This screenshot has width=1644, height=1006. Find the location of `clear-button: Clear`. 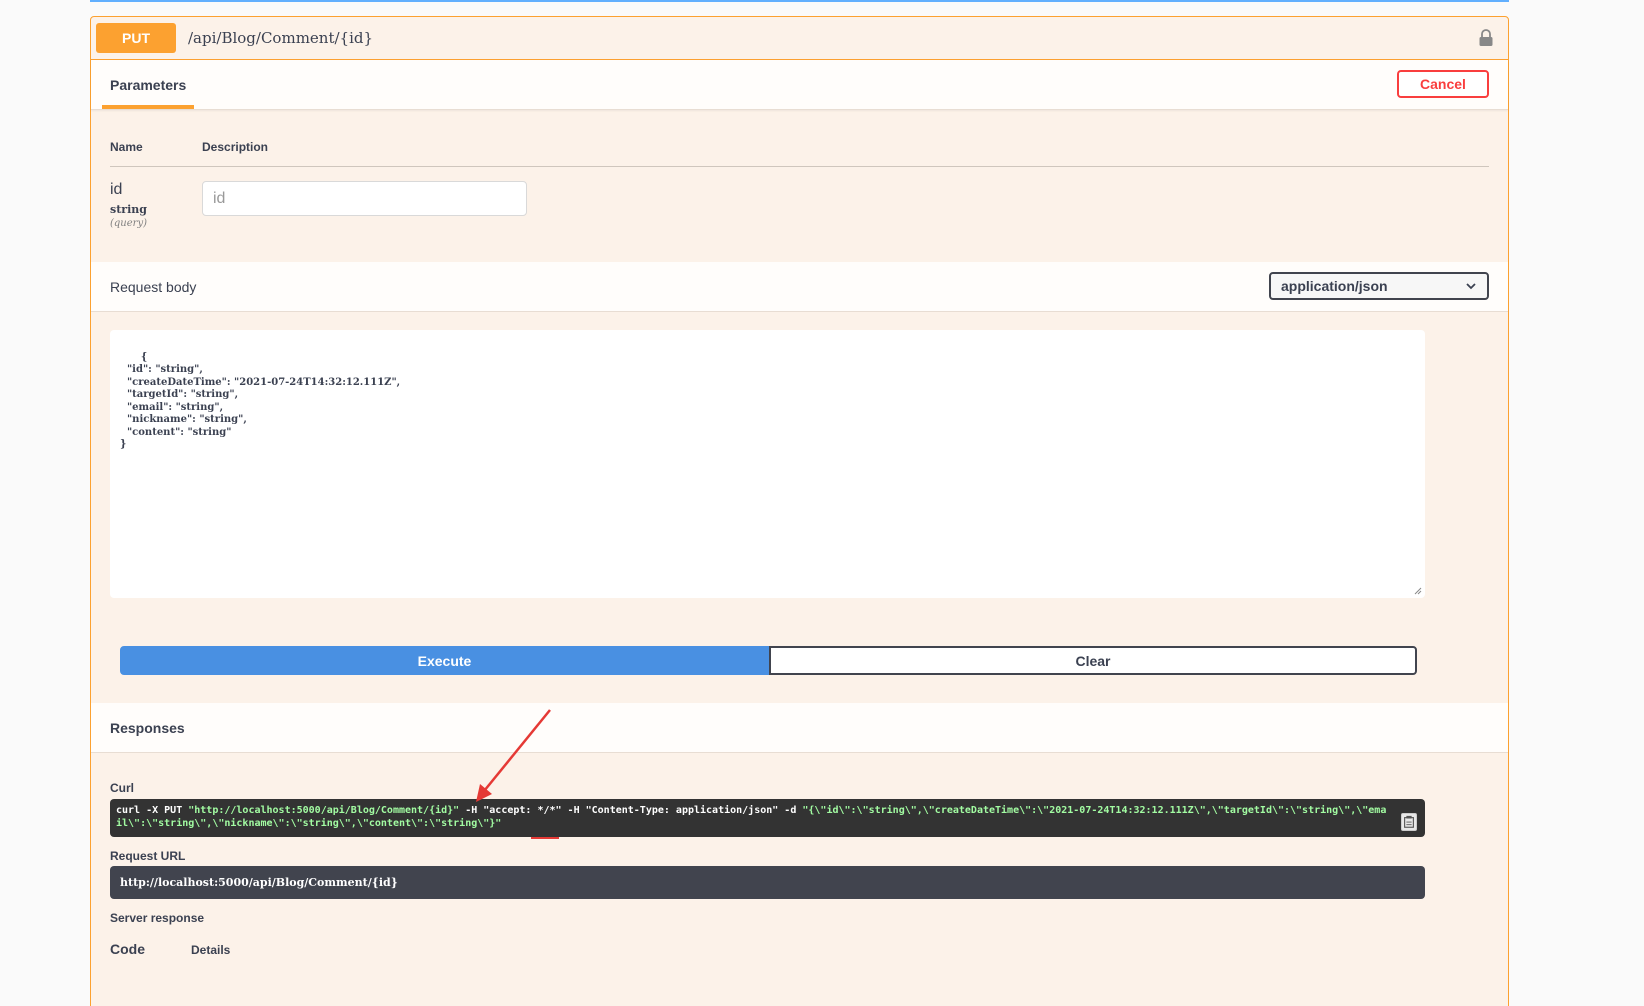

clear-button: Clear is located at coordinates (1093, 660).